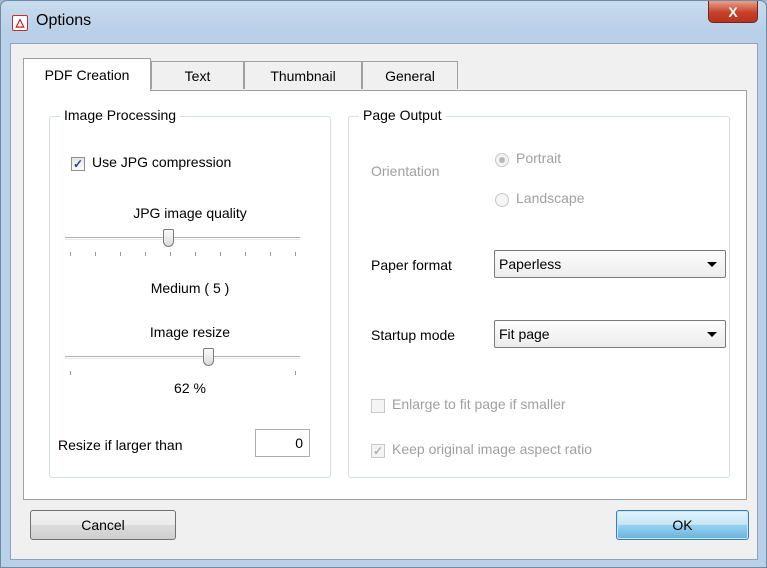 This screenshot has width=767, height=568. What do you see at coordinates (78, 164) in the screenshot?
I see `use-jpg-checkbox: ✓` at bounding box center [78, 164].